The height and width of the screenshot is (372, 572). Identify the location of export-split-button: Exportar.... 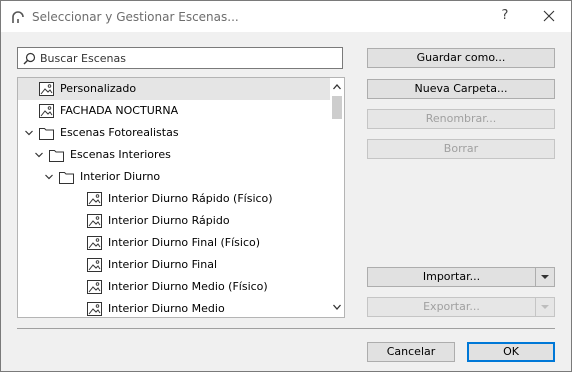
(461, 307).